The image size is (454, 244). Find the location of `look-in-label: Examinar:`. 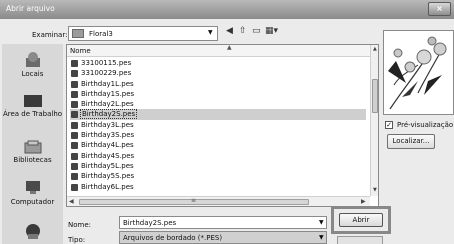

look-in-label: Examinar: is located at coordinates (50, 35).